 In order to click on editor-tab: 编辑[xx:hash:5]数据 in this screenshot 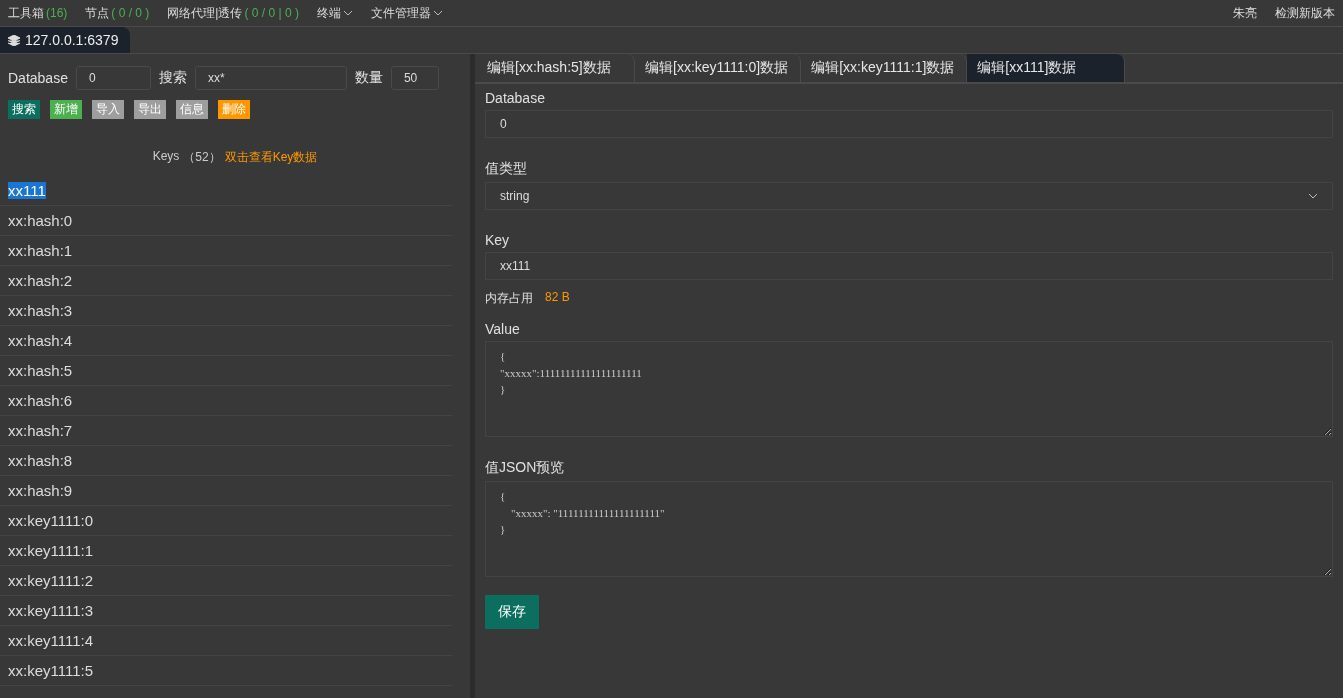, I will do `click(556, 68)`.